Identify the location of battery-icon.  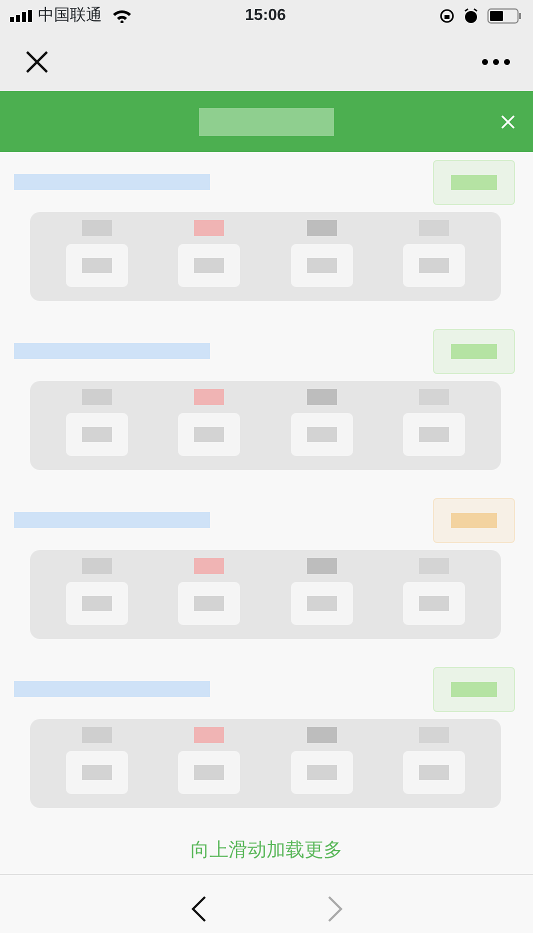
(504, 16).